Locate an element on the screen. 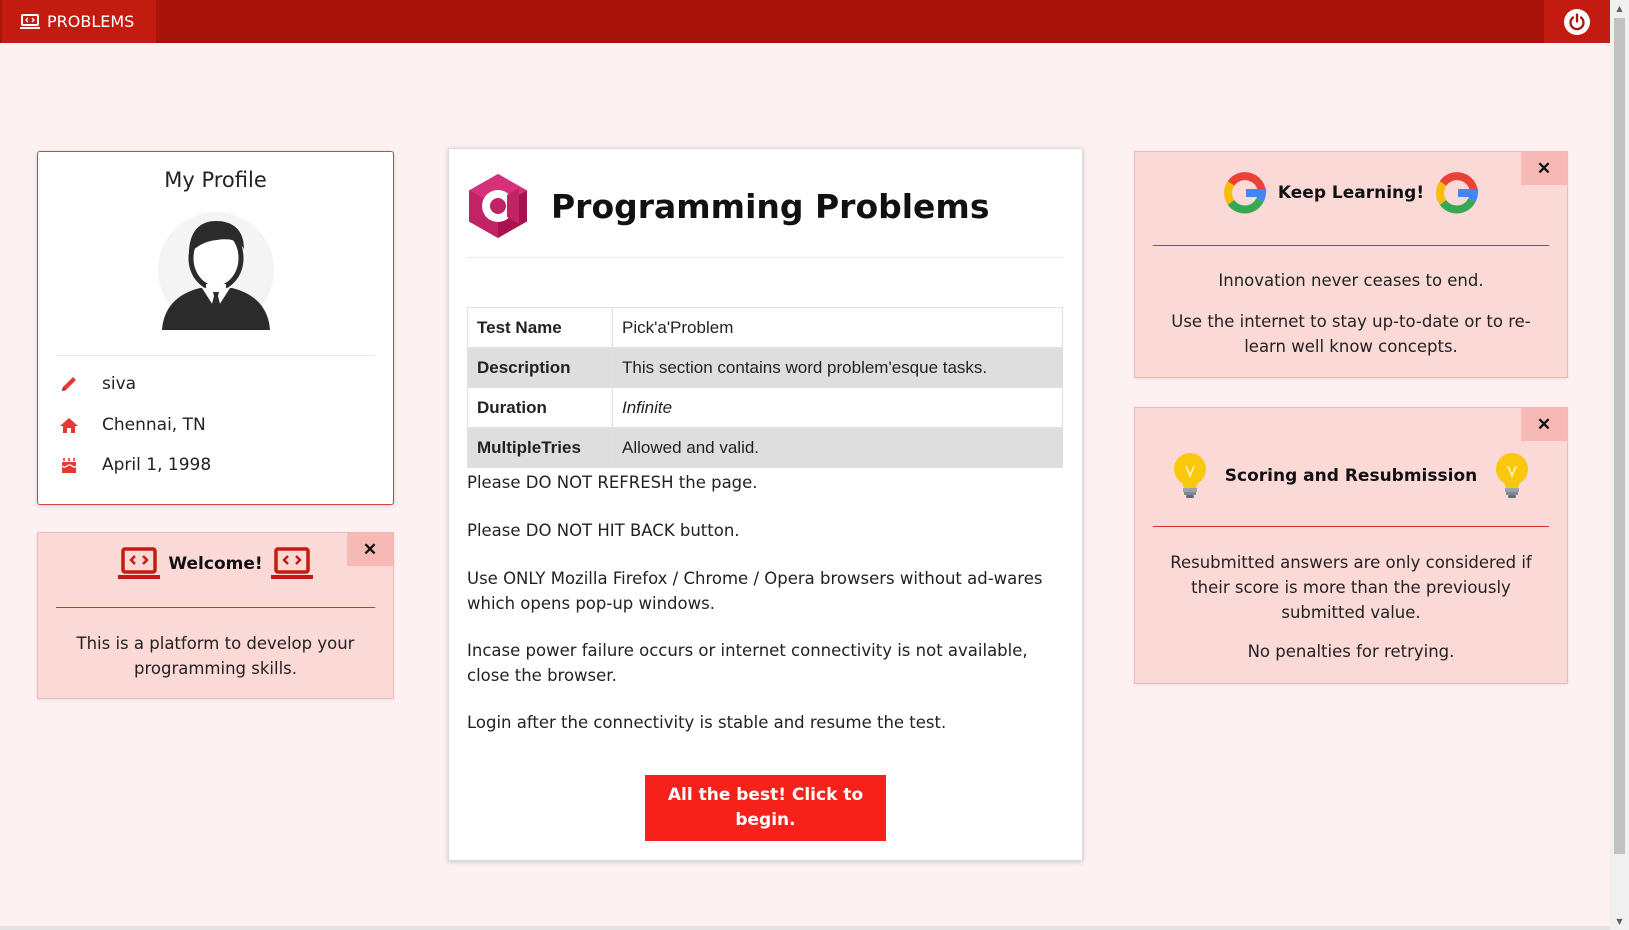  vertical-scrollbar: ▲ ▼ is located at coordinates (1619, 465).